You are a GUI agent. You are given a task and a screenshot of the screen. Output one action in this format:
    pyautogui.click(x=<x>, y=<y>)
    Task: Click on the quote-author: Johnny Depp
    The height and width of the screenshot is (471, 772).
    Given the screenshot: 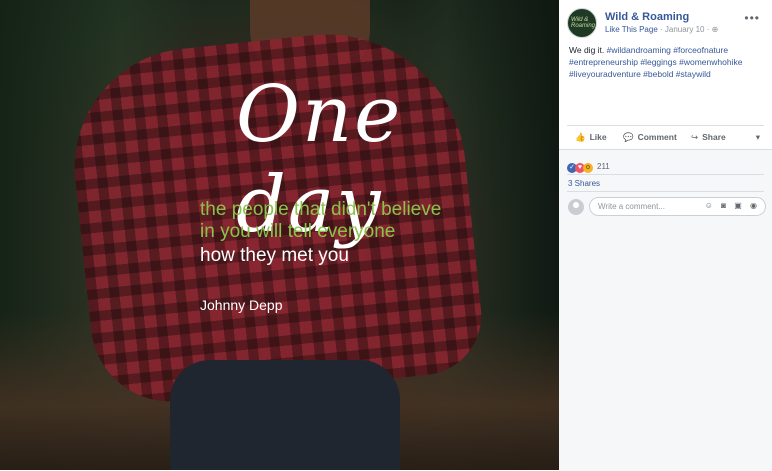 What is the action you would take?
    pyautogui.click(x=241, y=305)
    